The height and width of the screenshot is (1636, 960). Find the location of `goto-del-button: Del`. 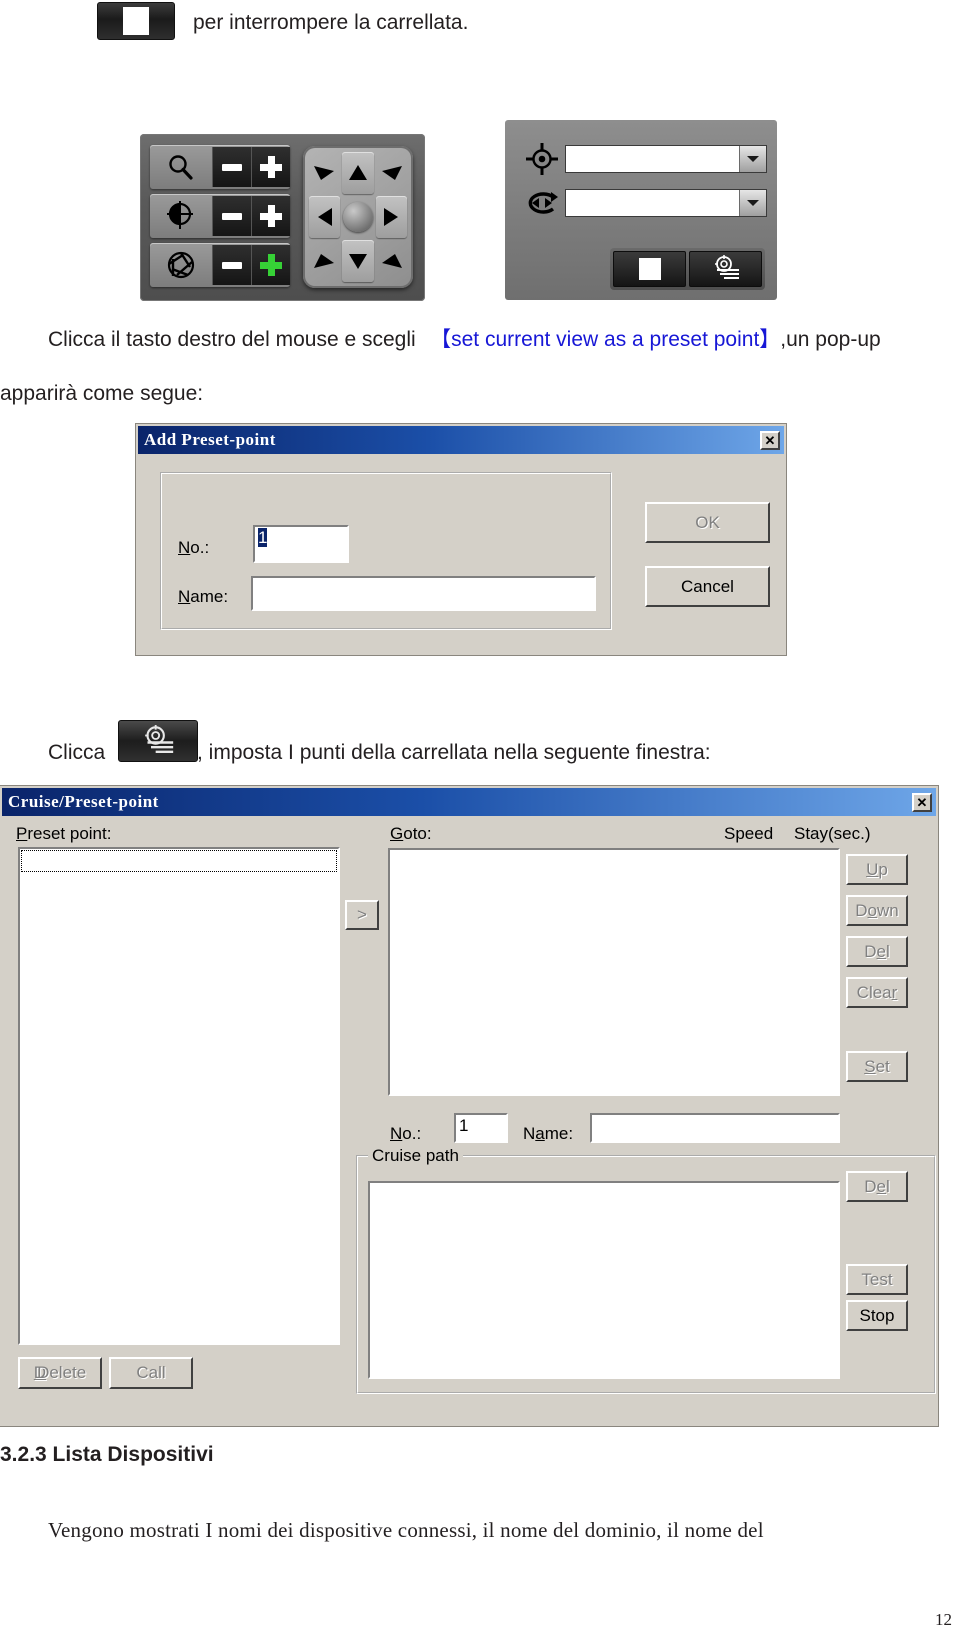

goto-del-button: Del is located at coordinates (877, 951).